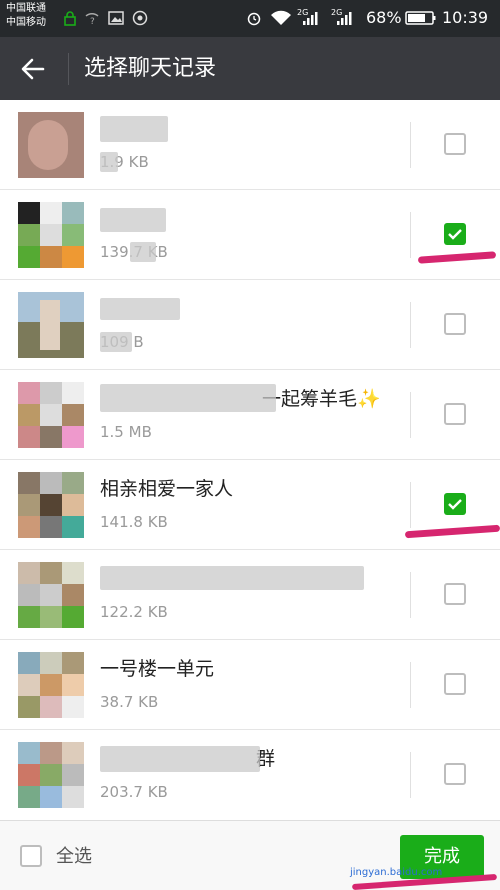 The width and height of the screenshot is (500, 890). I want to click on carrier-labels: 中国联通 中国移动, so click(26, 16).